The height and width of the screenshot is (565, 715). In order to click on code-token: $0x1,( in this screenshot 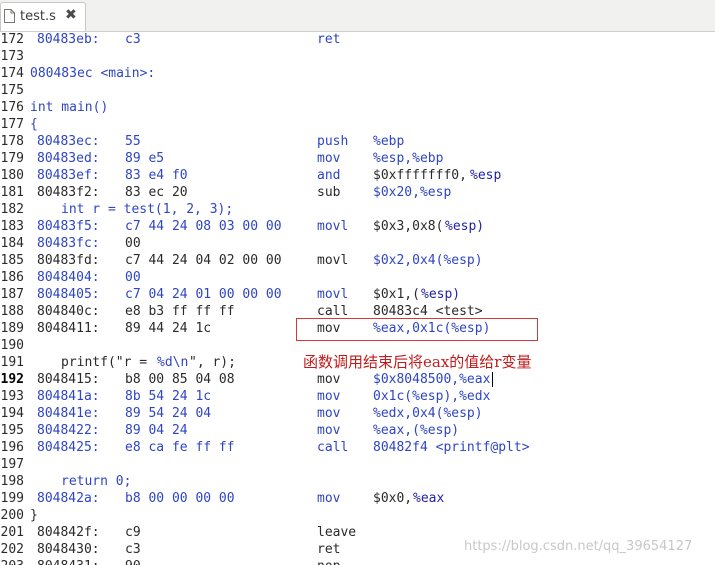, I will do `click(396, 294)`.